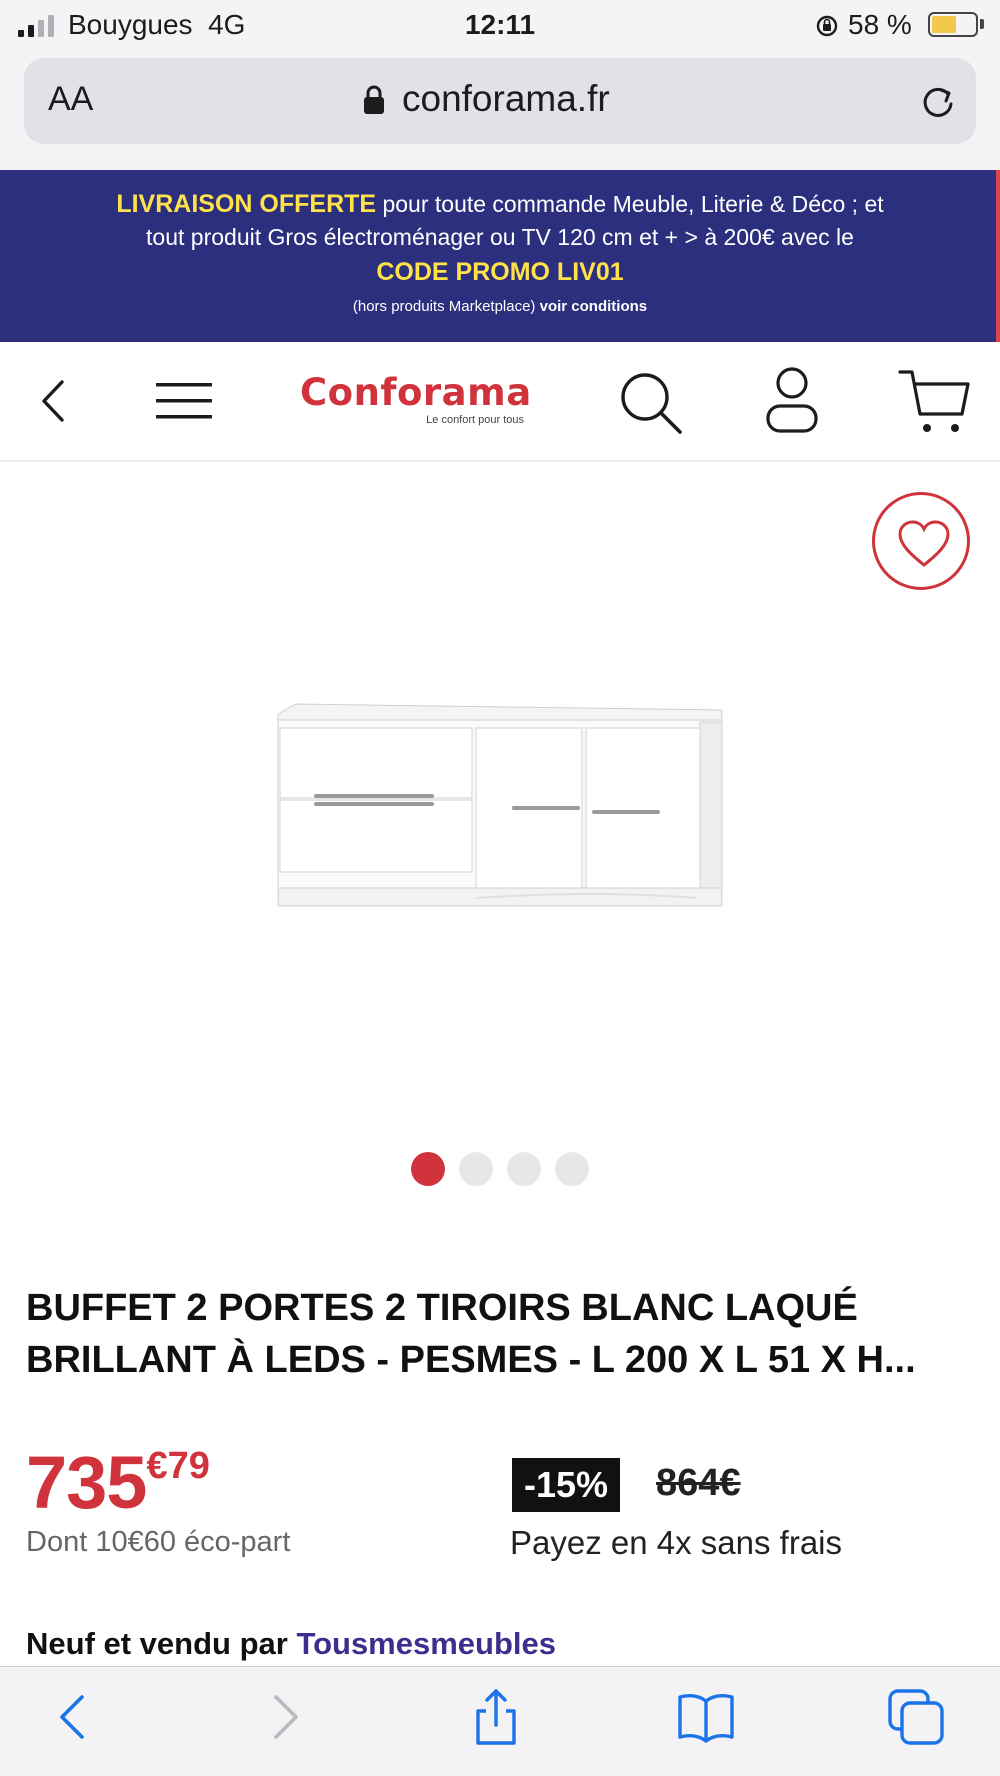 The width and height of the screenshot is (1000, 1776). I want to click on browser-address-area: AA conforama.fr, so click(500, 110).